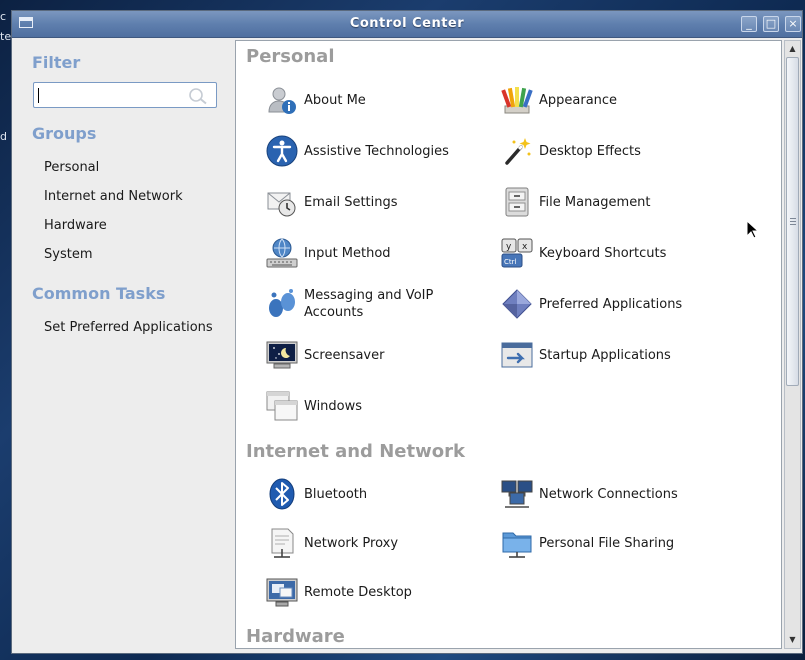 The height and width of the screenshot is (660, 805). What do you see at coordinates (517, 355) in the screenshot?
I see `startup-applications-icon` at bounding box center [517, 355].